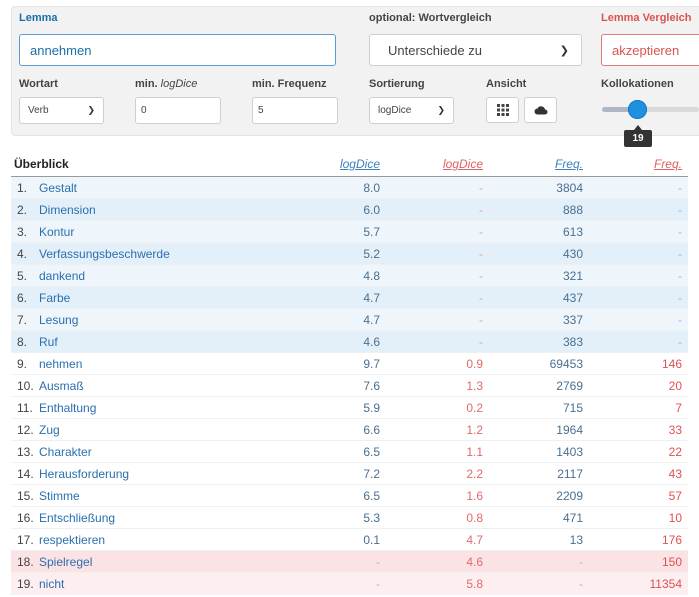  What do you see at coordinates (349, 473) in the screenshot?
I see `table-row: 14. Herausforderung 7.2 2.2 2117 43` at bounding box center [349, 473].